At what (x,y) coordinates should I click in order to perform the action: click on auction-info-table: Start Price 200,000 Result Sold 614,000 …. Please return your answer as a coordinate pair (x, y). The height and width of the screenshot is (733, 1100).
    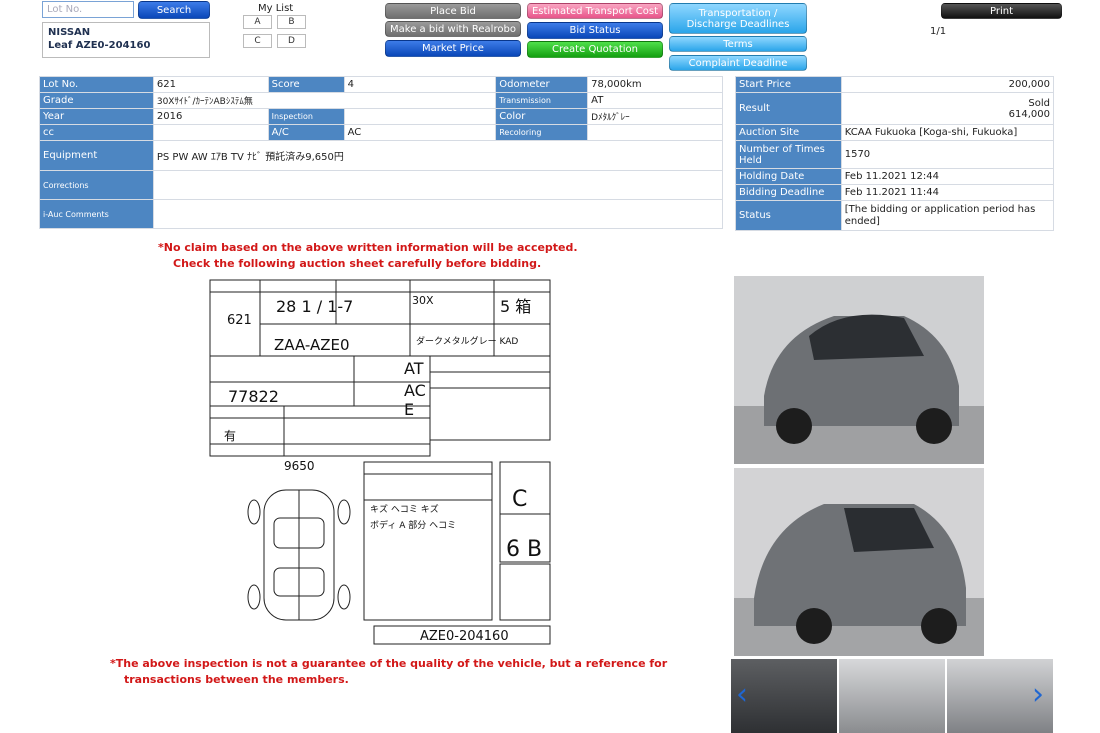
    Looking at the image, I should click on (895, 153).